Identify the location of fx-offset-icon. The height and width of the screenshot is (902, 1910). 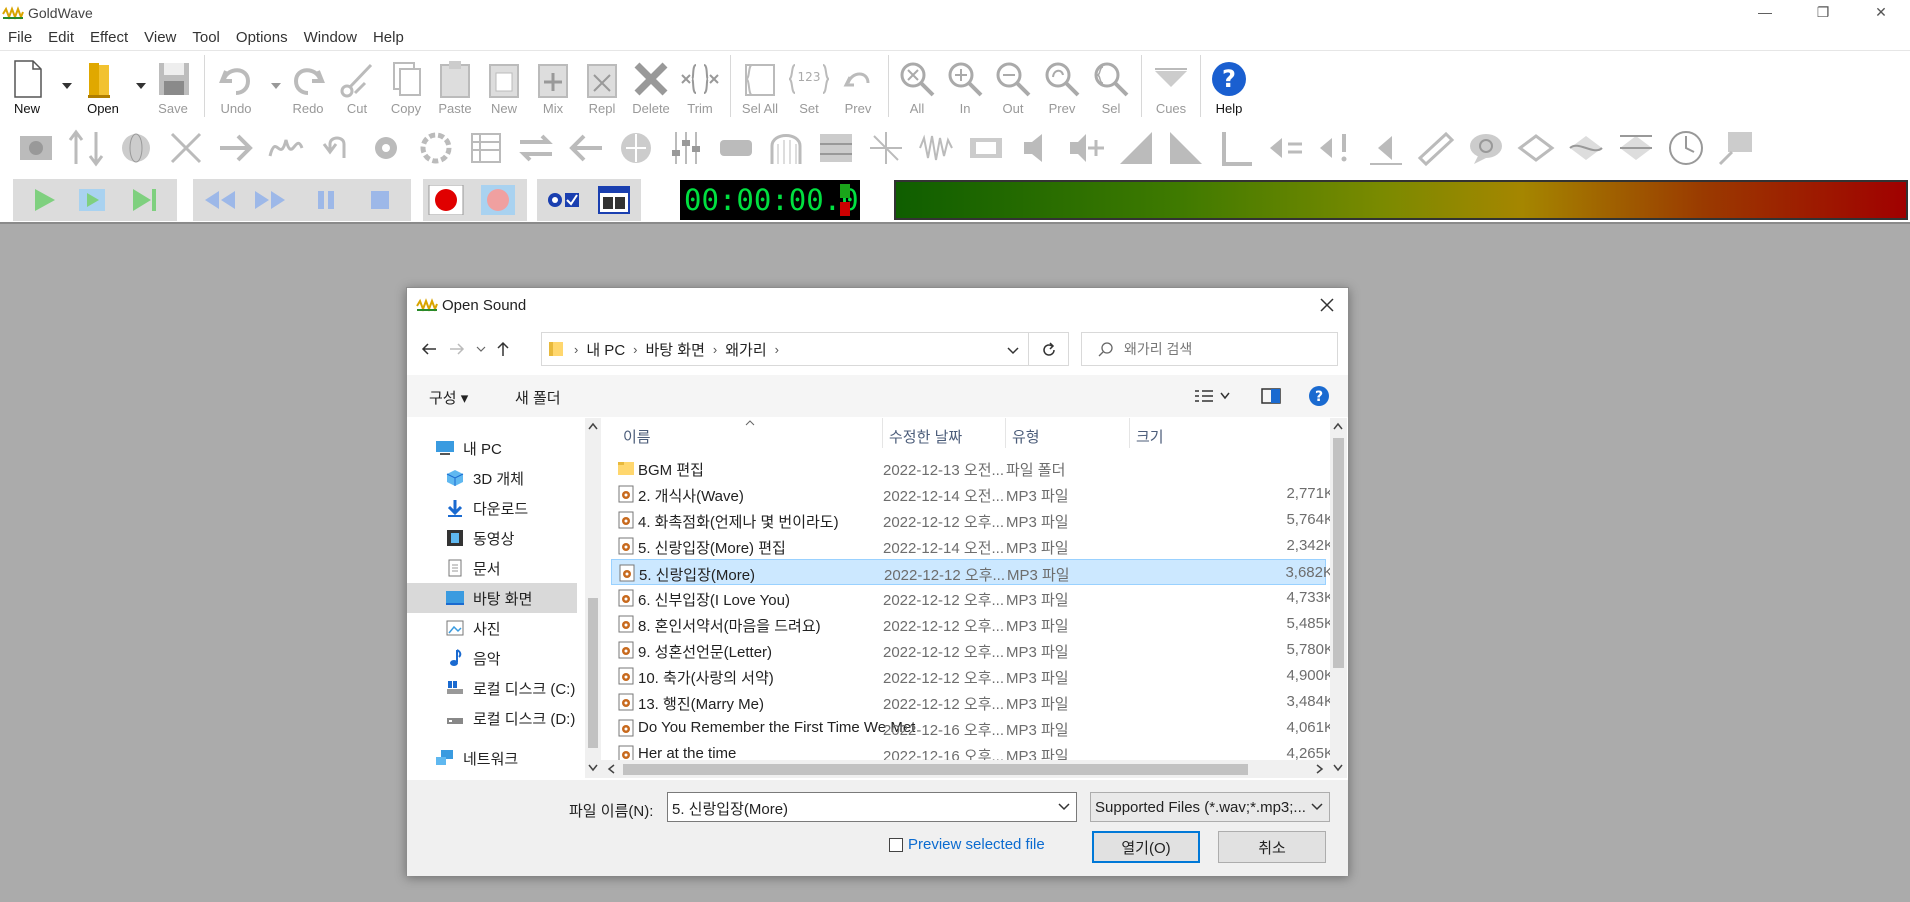
(636, 148).